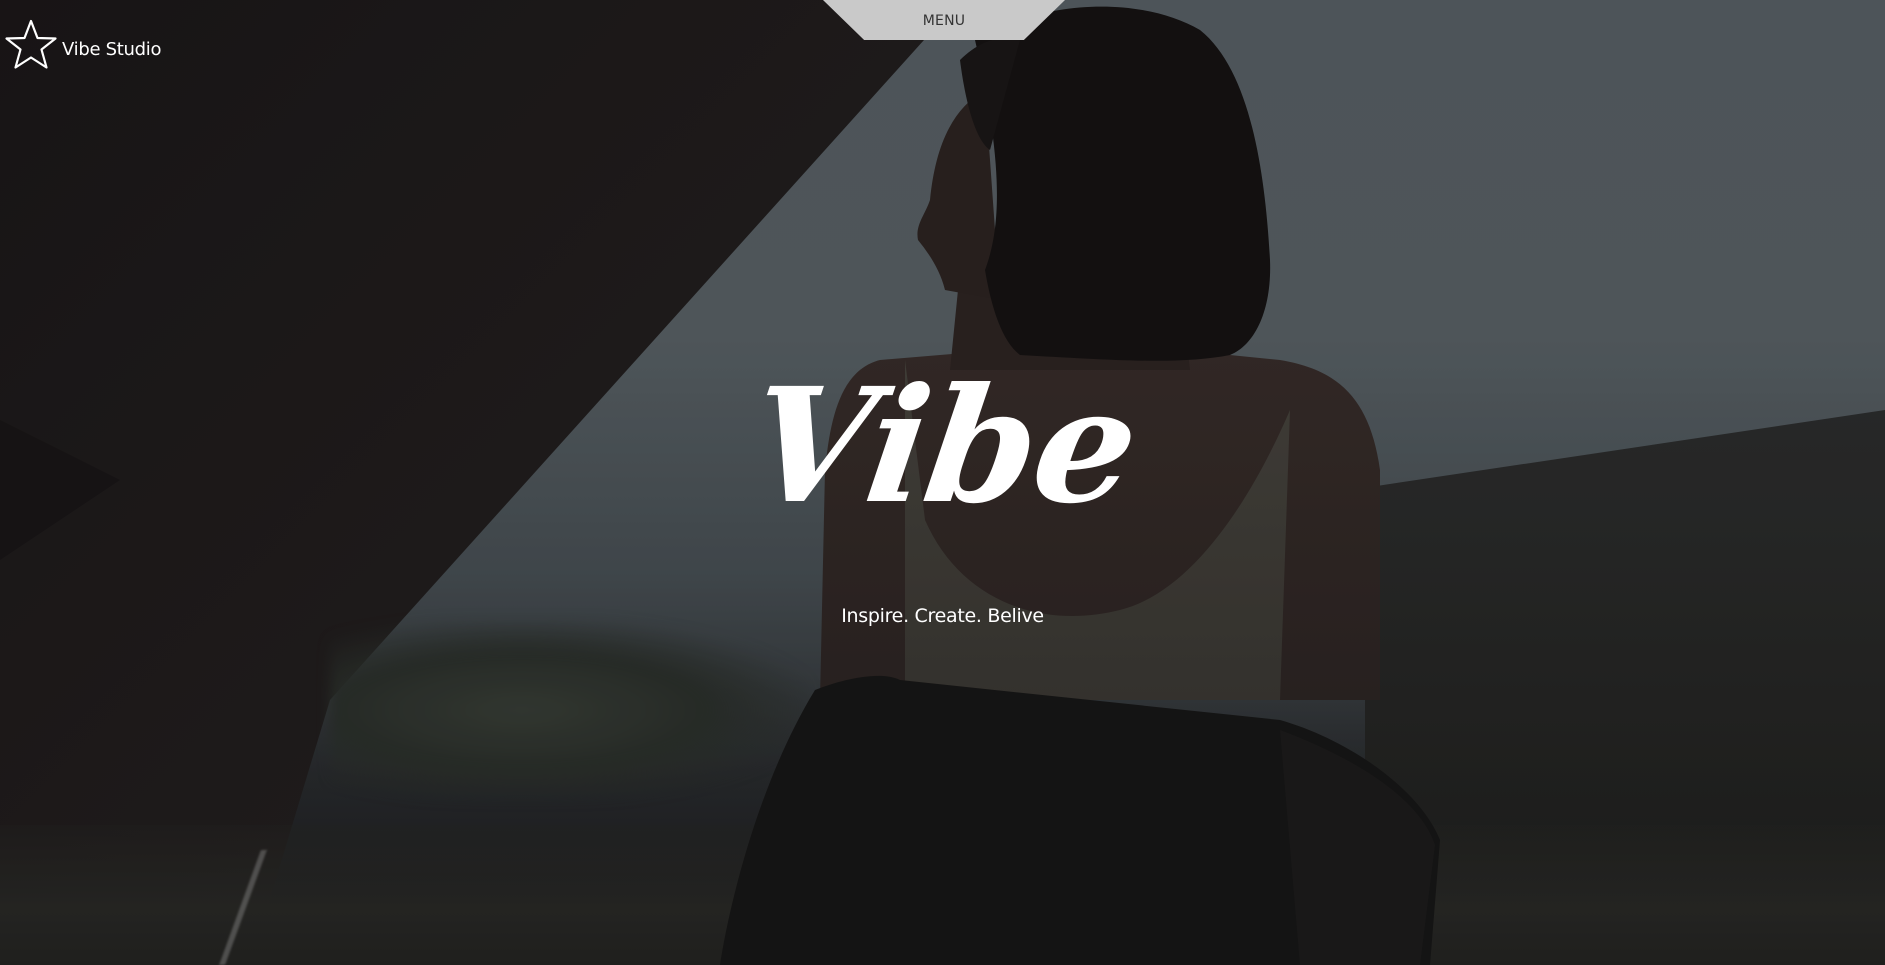 The height and width of the screenshot is (965, 1885). What do you see at coordinates (31, 44) in the screenshot?
I see `star-outline-icon` at bounding box center [31, 44].